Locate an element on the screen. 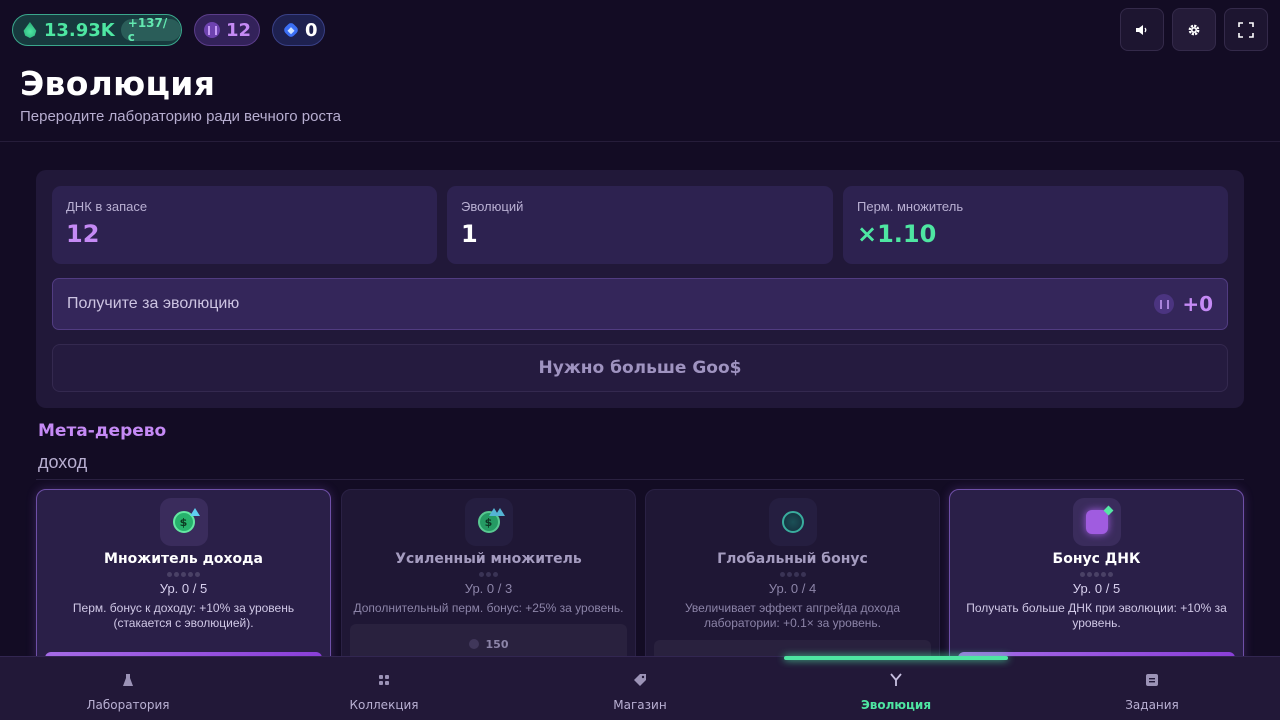 This screenshot has height=720, width=1280. stat-label: Перм. множитель is located at coordinates (910, 206).